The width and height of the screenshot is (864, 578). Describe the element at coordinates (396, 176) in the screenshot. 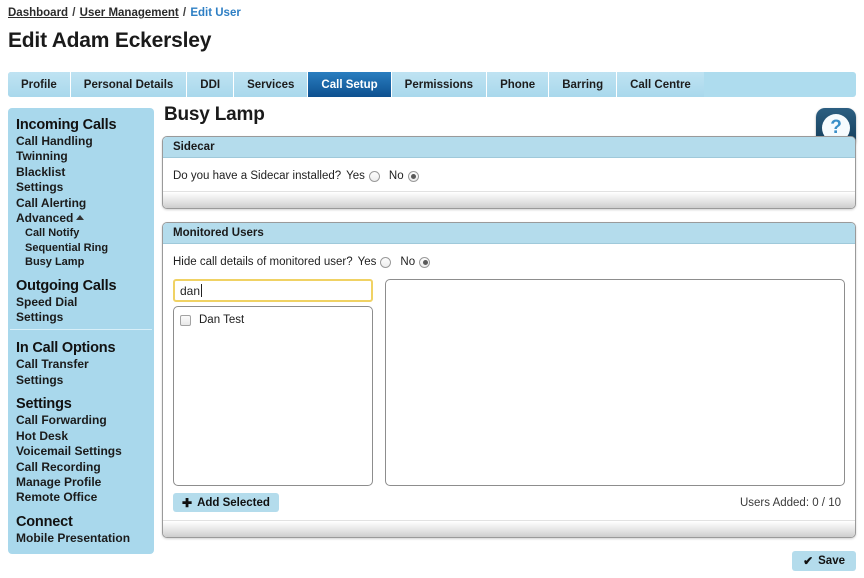

I see `sidecar-no-label: No` at that location.